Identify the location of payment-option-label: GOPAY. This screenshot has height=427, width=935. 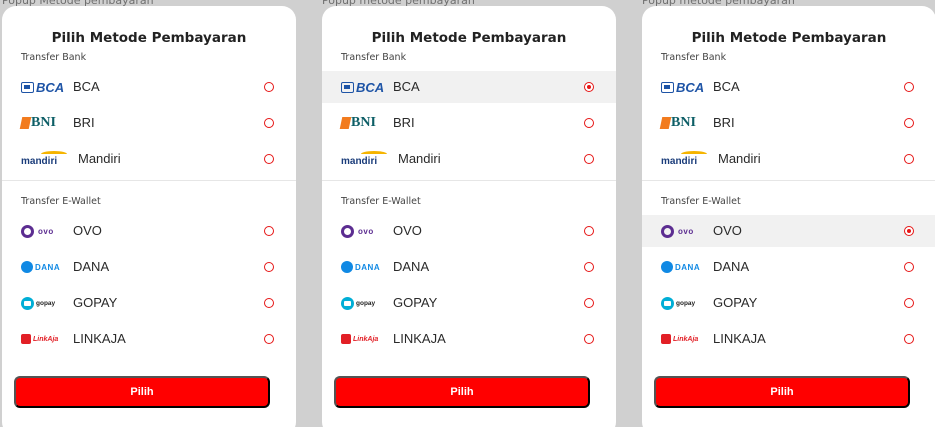
(415, 302).